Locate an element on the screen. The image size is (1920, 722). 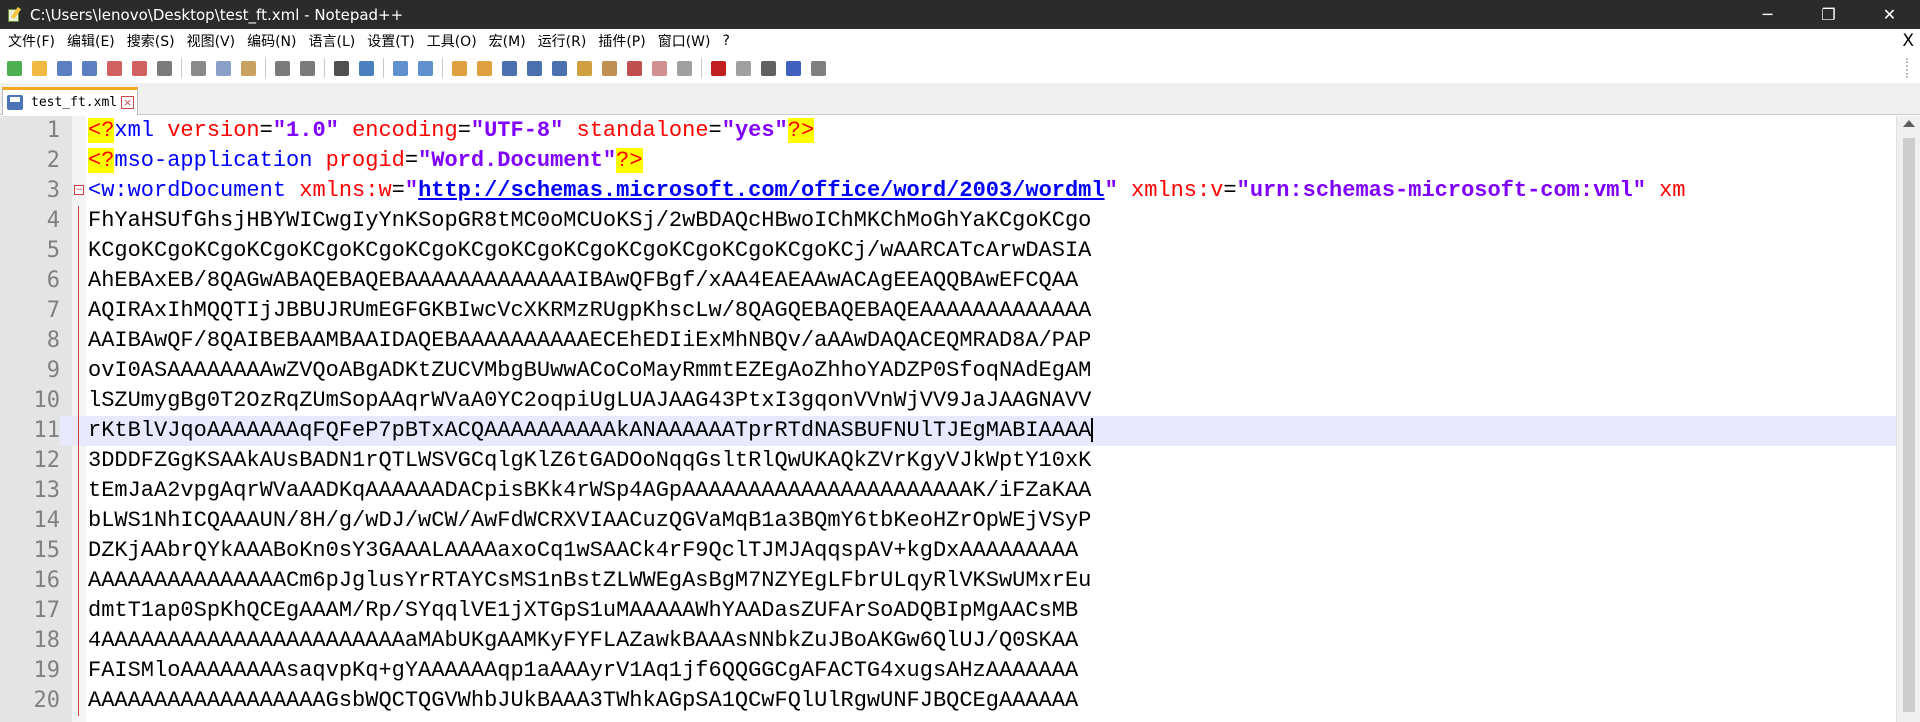
monitoring-button is located at coordinates (684, 68).